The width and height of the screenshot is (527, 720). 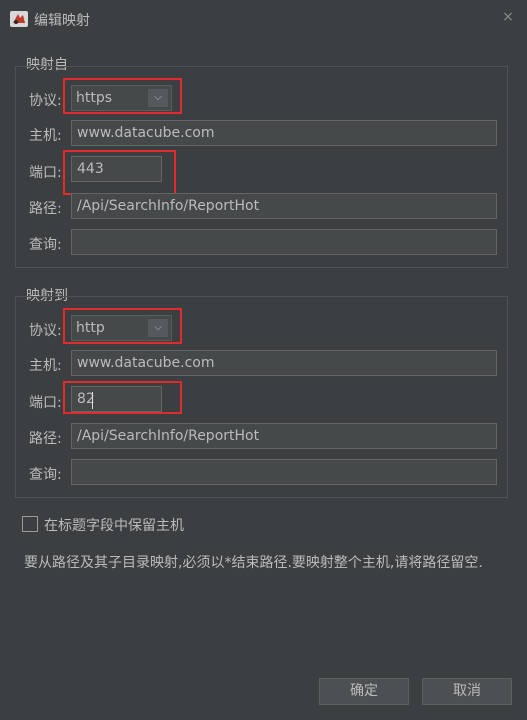 I want to click on to-host-input, so click(x=284, y=363).